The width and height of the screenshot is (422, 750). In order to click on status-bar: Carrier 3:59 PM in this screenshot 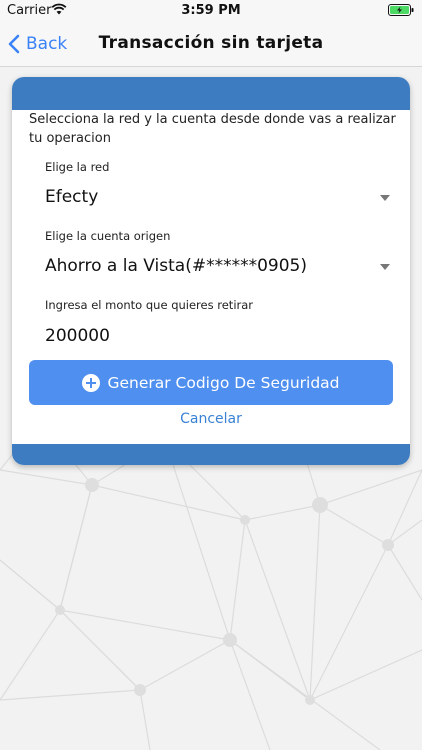, I will do `click(211, 11)`.